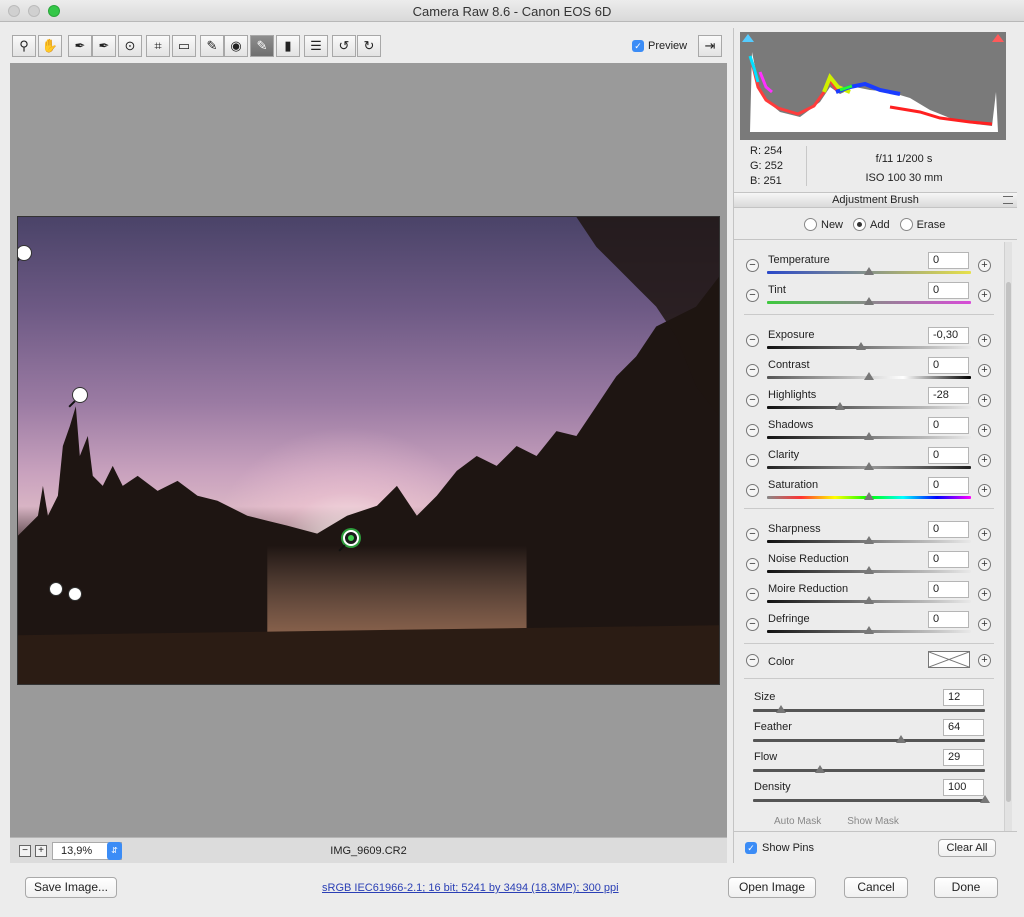 The image size is (1024, 917). I want to click on highlights-slider-track, so click(869, 407).